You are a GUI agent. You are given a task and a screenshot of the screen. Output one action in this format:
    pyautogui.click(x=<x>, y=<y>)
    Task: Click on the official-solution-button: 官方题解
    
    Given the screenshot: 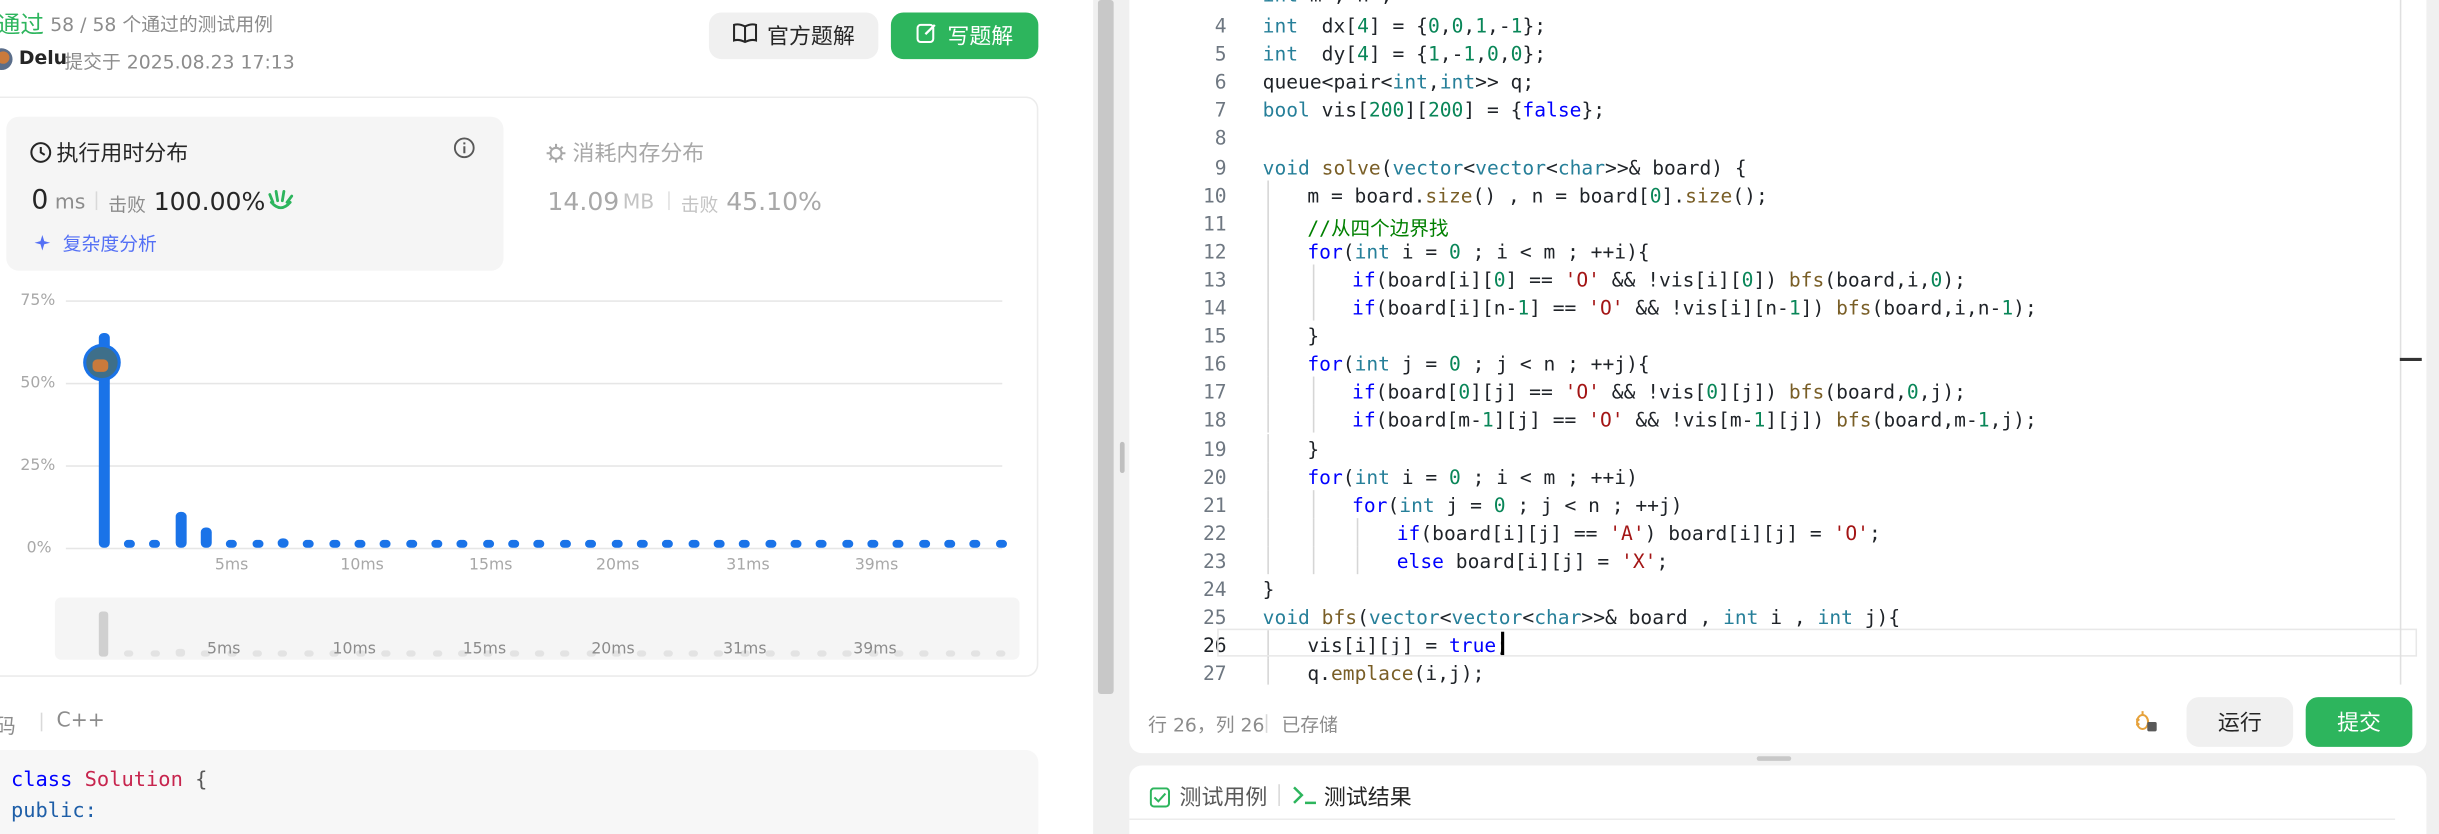 What is the action you would take?
    pyautogui.click(x=793, y=36)
    